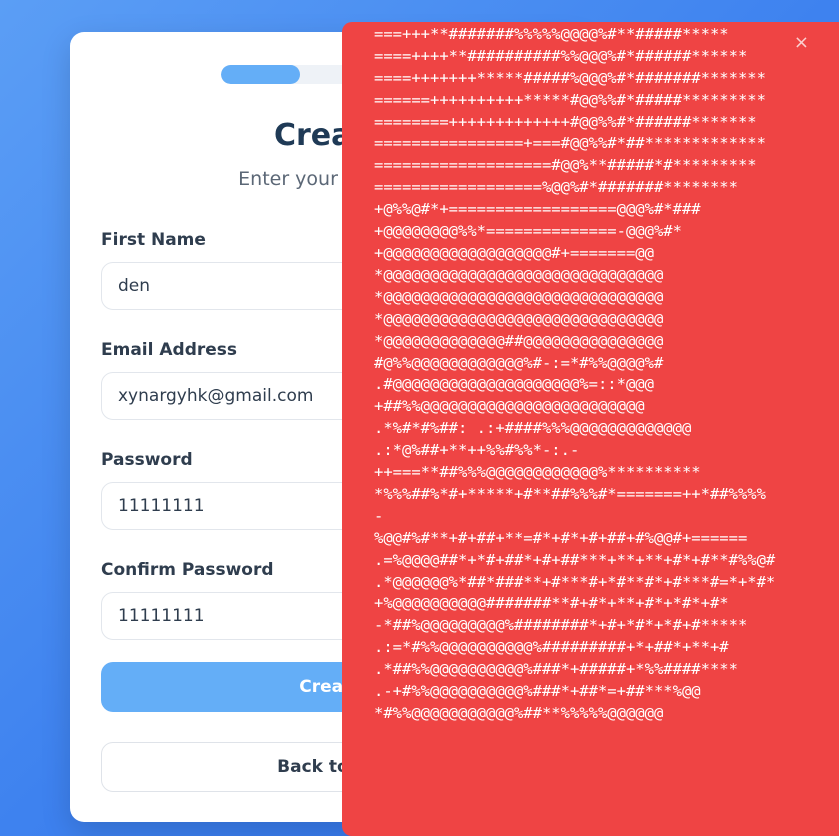 The width and height of the screenshot is (839, 836). I want to click on close-icon: ×, so click(801, 43).